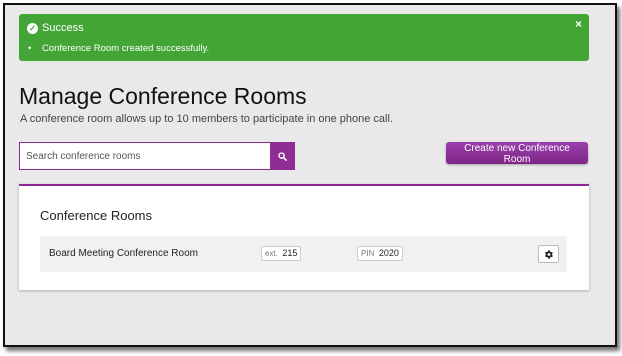  I want to click on close-icon: ×, so click(578, 24).